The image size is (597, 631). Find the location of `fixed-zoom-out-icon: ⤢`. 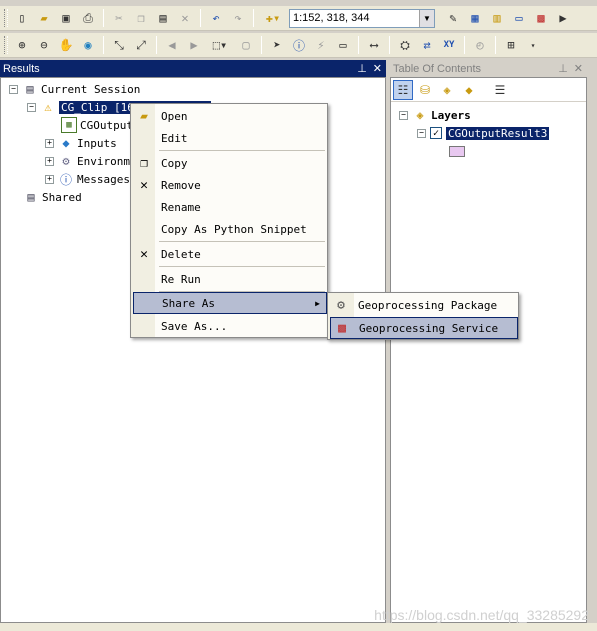

fixed-zoom-out-icon: ⤢ is located at coordinates (141, 45).